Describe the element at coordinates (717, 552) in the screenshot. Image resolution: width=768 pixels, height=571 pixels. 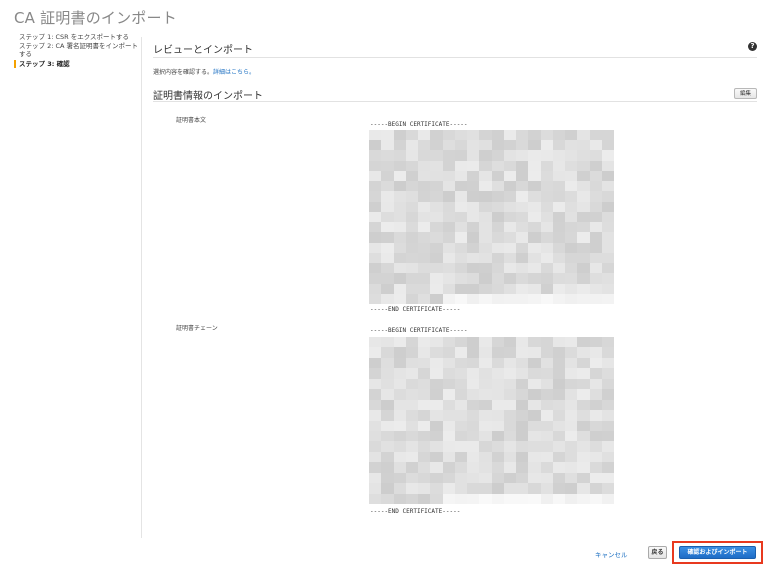
I see `confirm-and-import-button: 確認およびインポート` at that location.